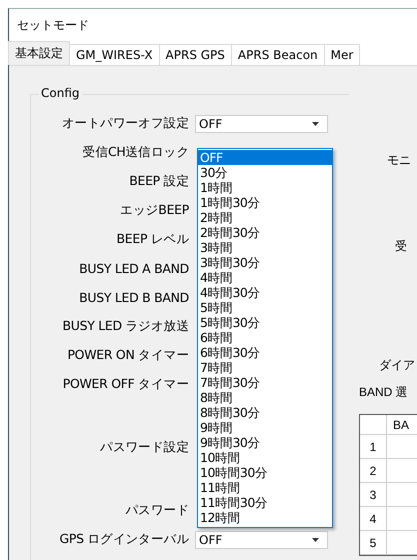 The image size is (417, 560). What do you see at coordinates (156, 510) in the screenshot?
I see `setting-label: パスワード` at bounding box center [156, 510].